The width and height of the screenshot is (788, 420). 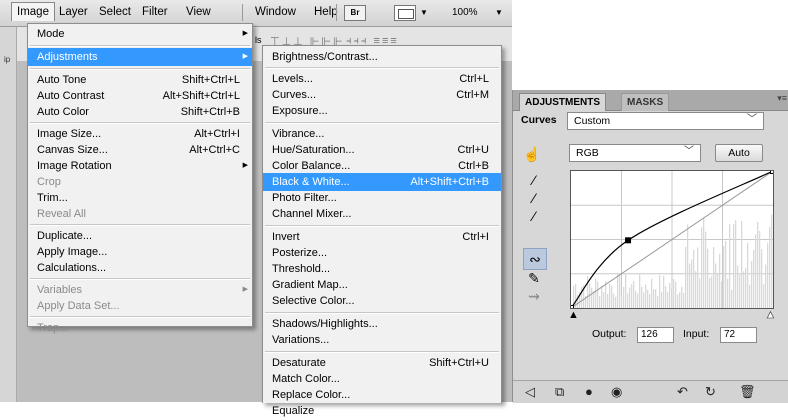 I want to click on tab-masks: MASKS, so click(x=645, y=102).